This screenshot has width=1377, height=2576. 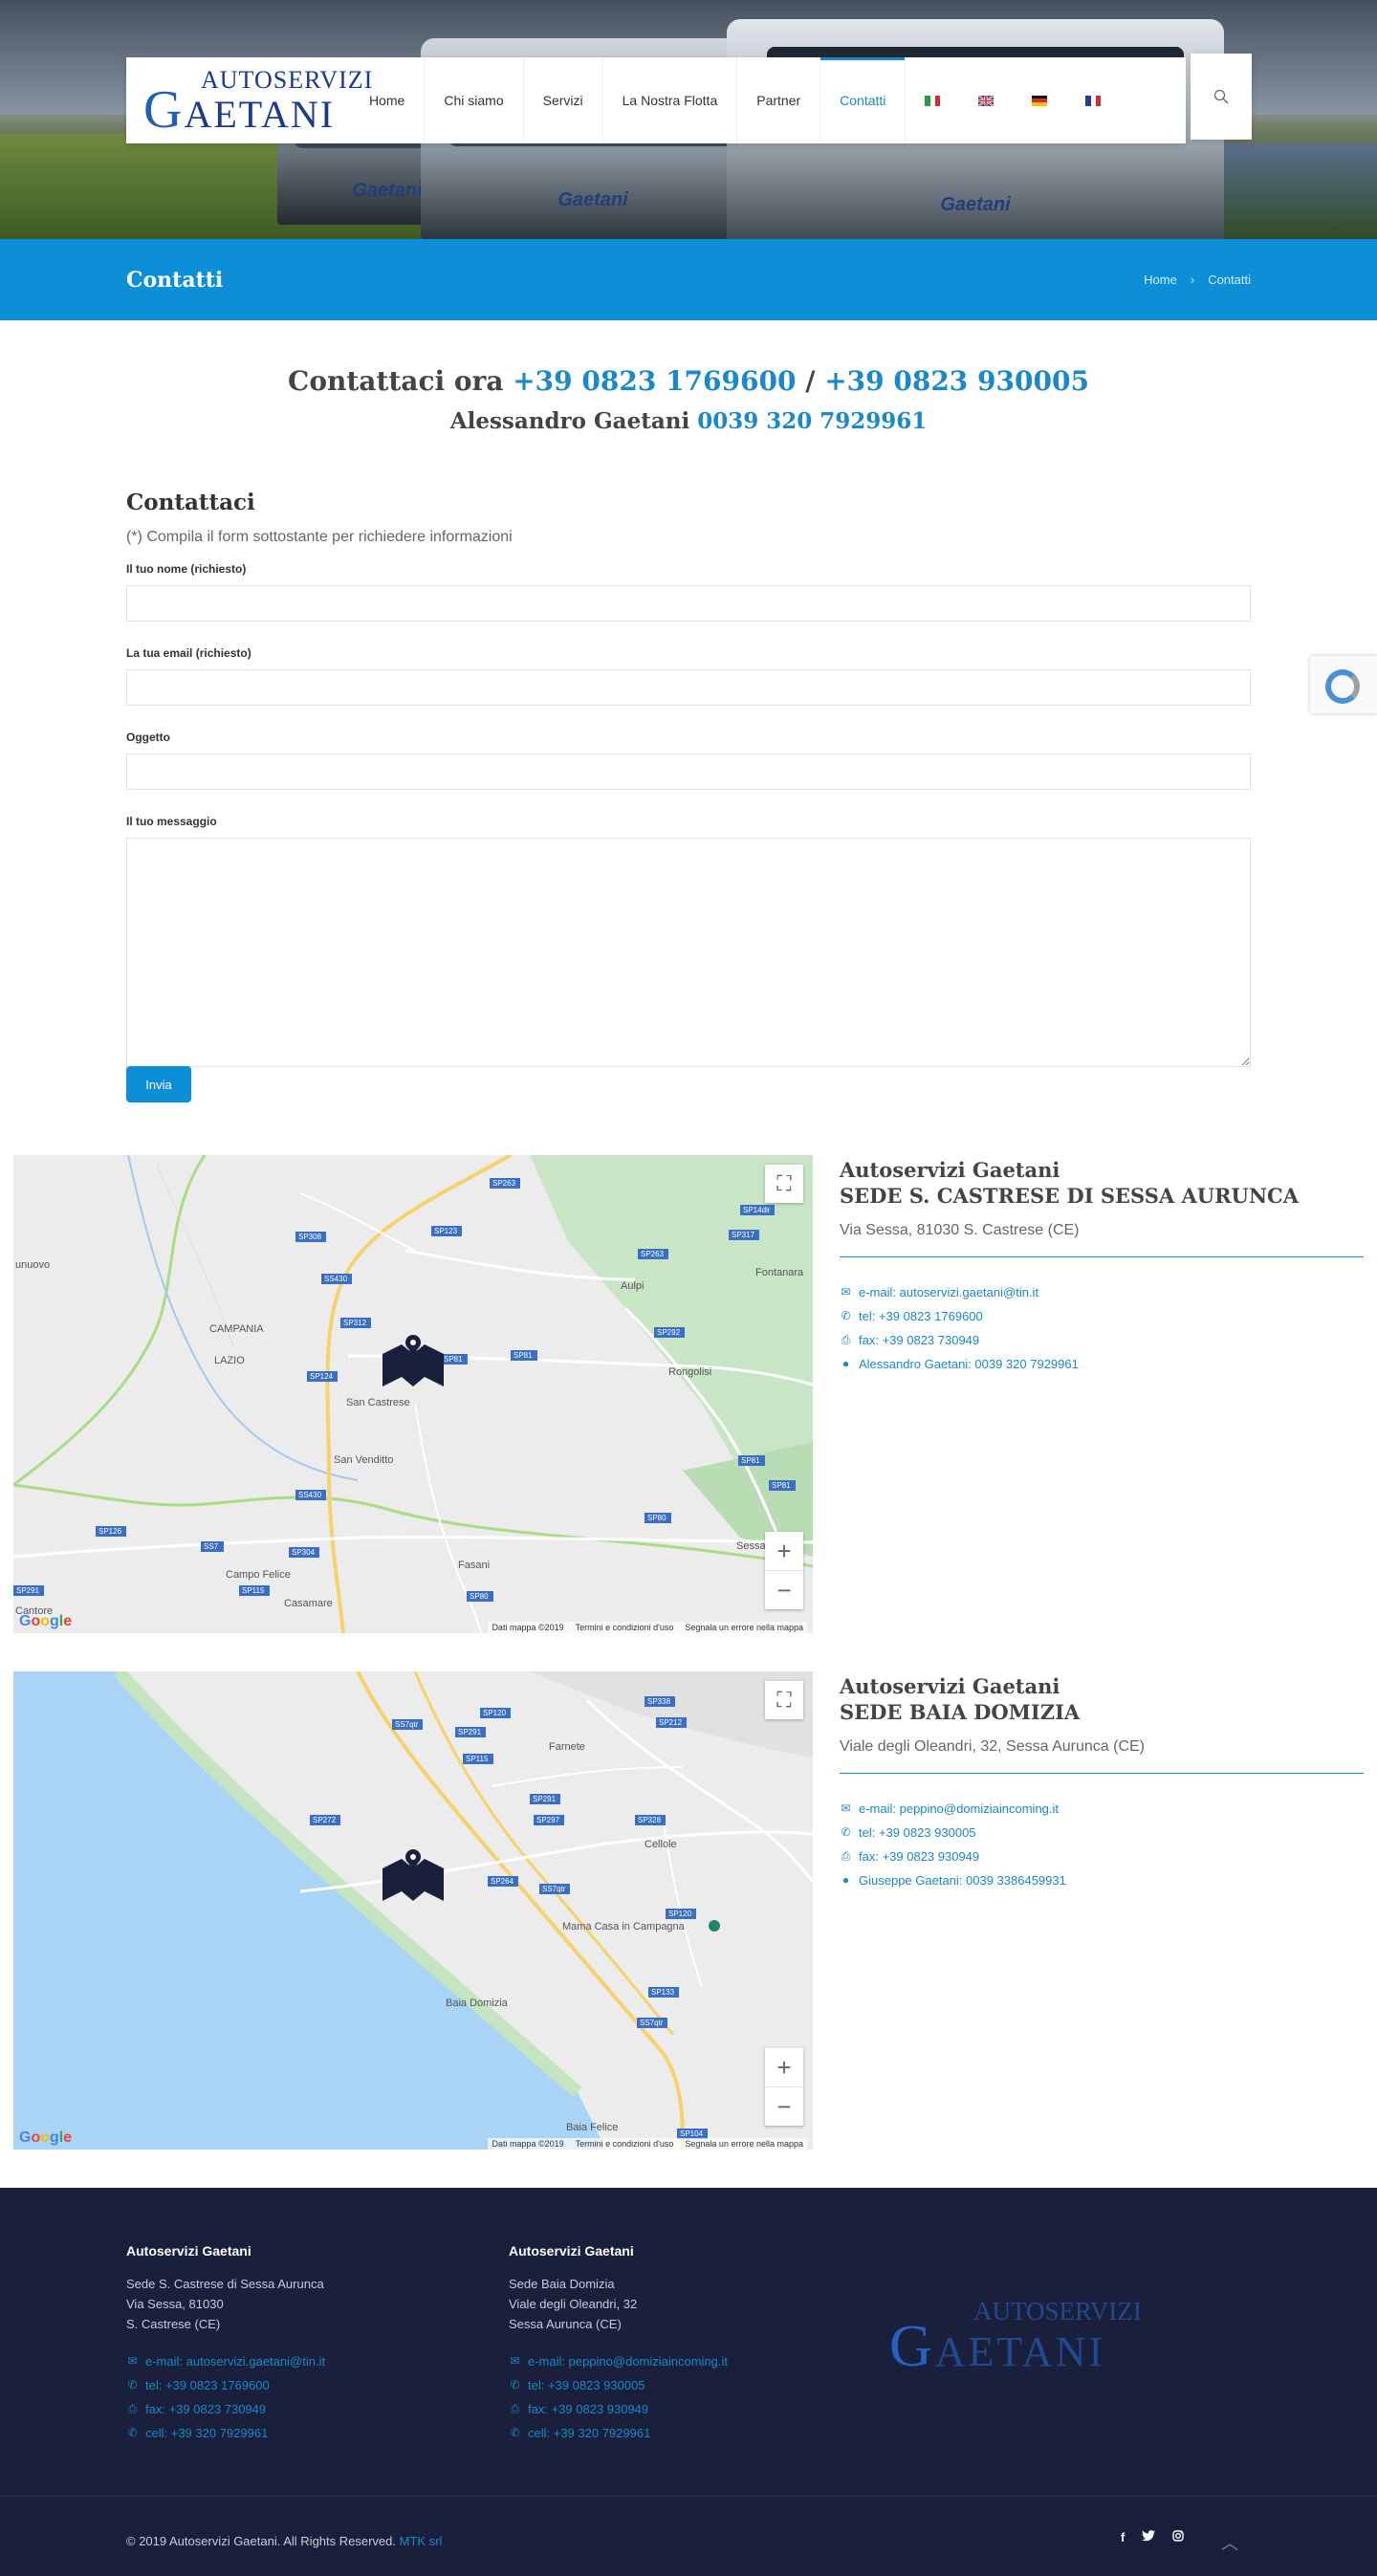 What do you see at coordinates (422, 2541) in the screenshot?
I see `credit-link: MTK srl` at bounding box center [422, 2541].